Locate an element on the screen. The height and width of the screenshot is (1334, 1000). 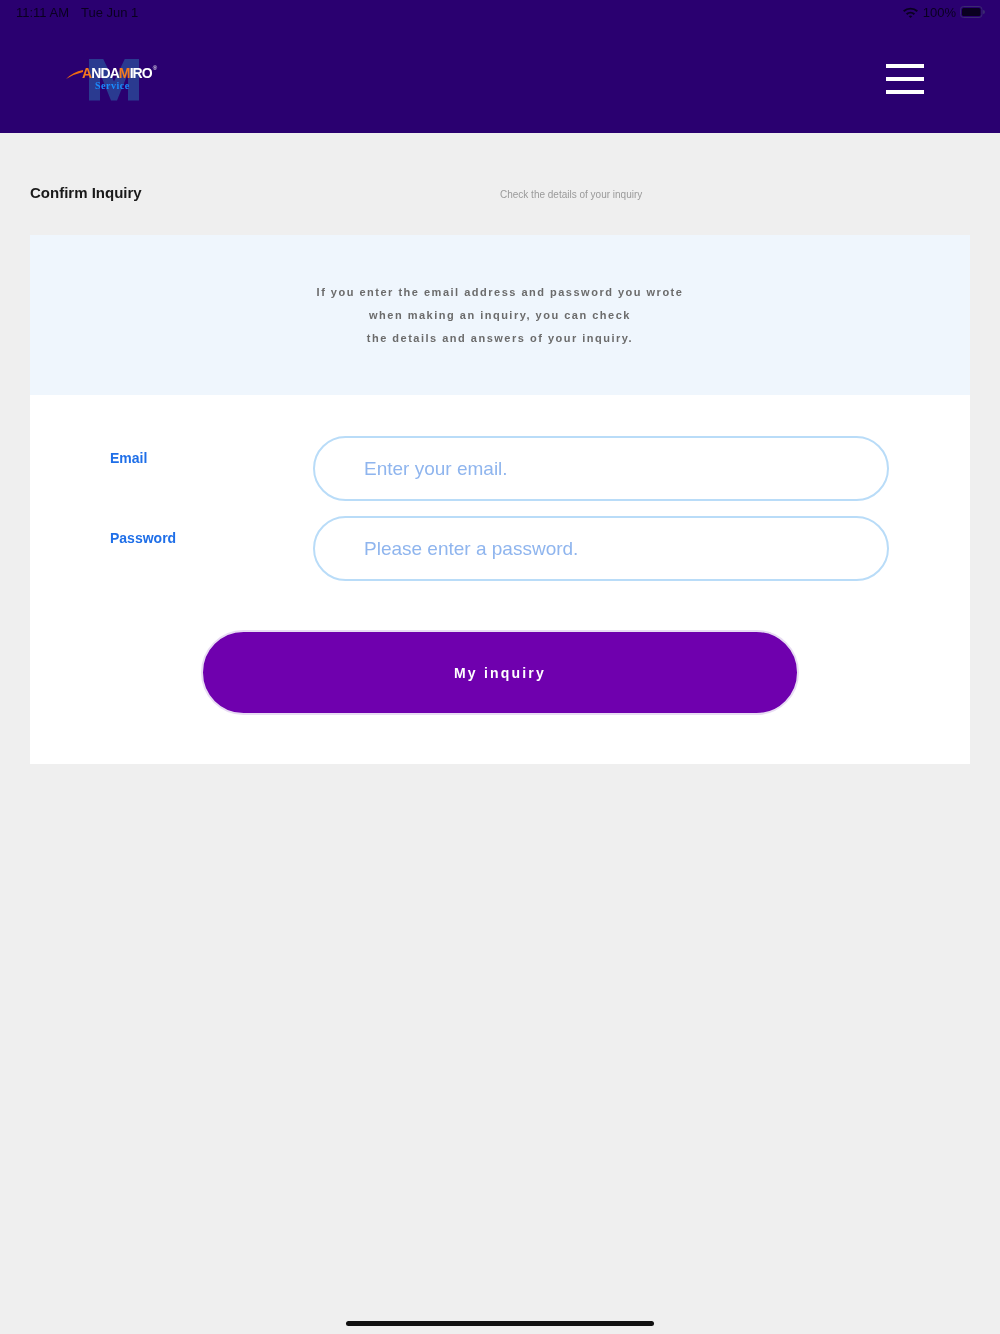
menu-icon is located at coordinates (905, 78).